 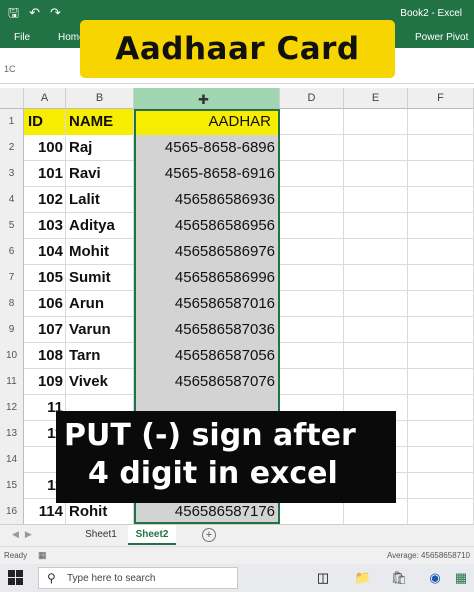 I want to click on save-icon: 🖫, so click(x=13, y=13).